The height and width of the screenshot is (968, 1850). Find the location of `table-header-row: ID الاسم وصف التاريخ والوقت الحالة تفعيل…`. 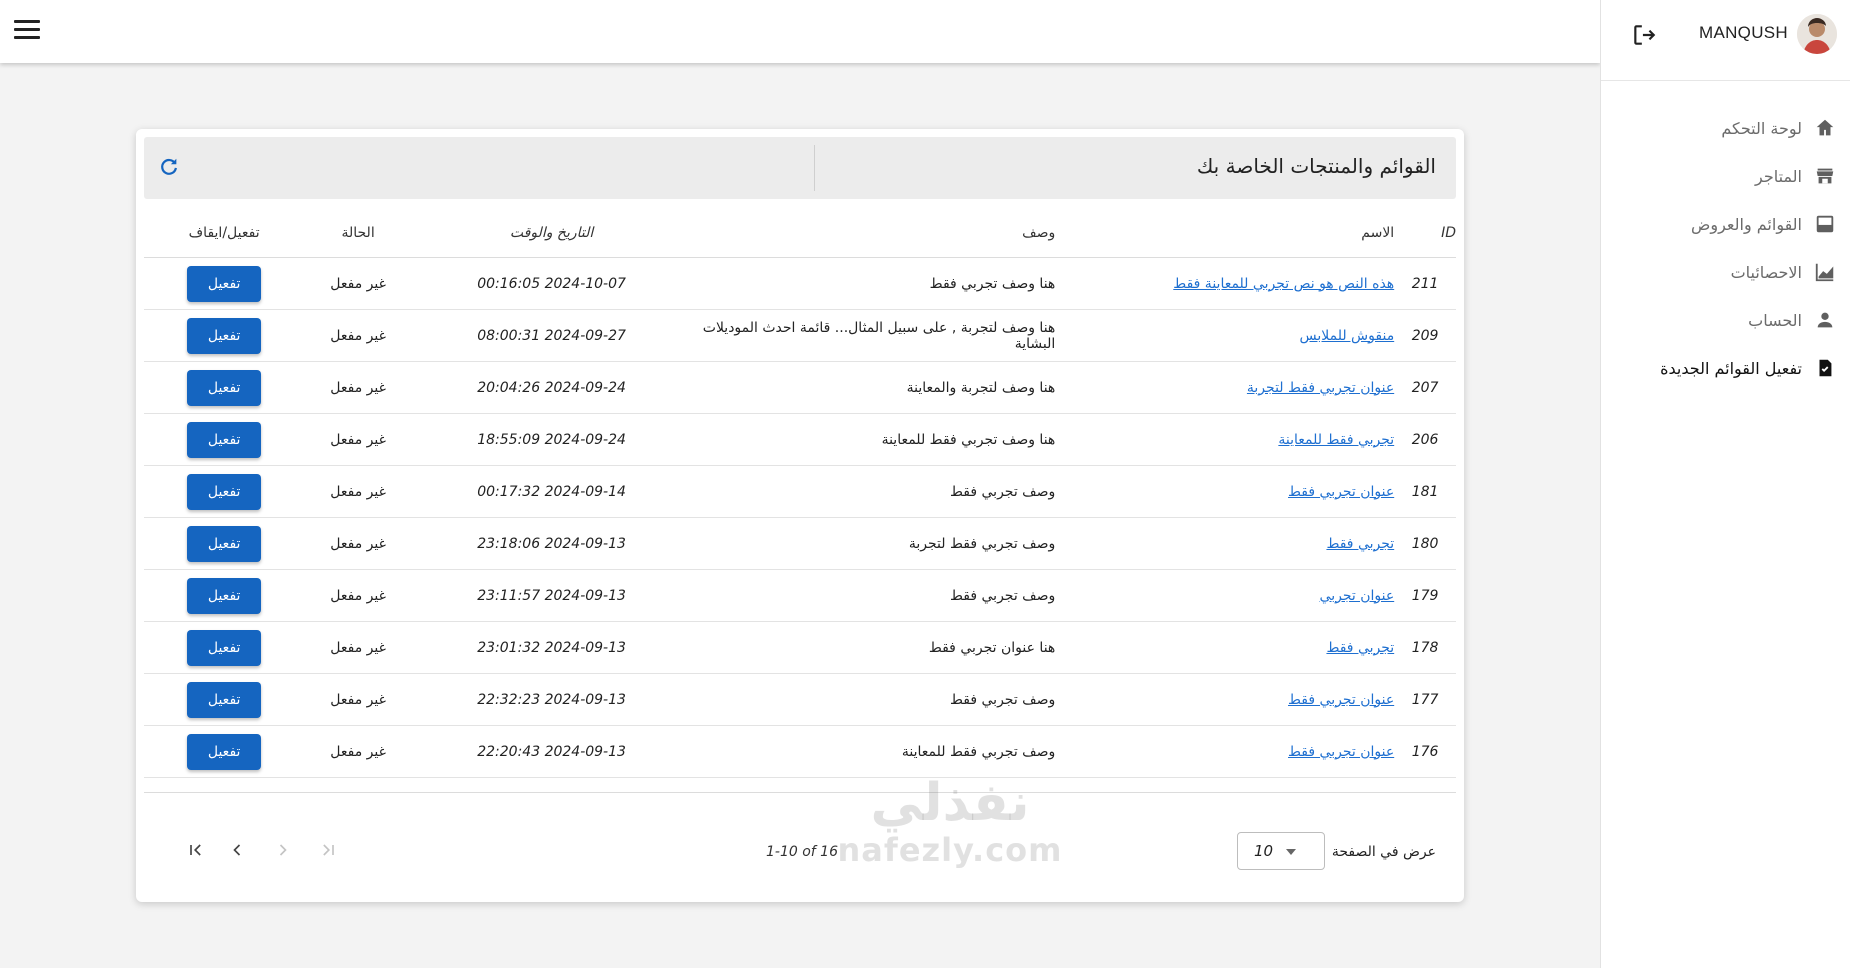

table-header-row: ID الاسم وصف التاريخ والوقت الحالة تفعيل… is located at coordinates (800, 233).